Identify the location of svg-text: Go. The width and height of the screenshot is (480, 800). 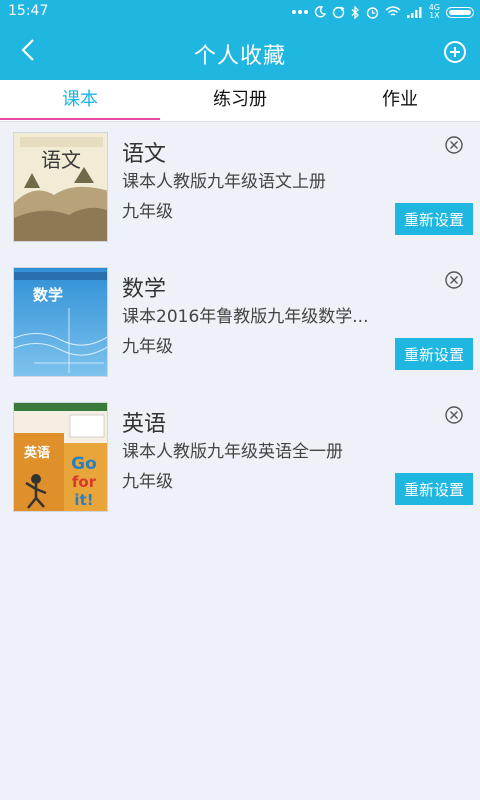
(84, 464).